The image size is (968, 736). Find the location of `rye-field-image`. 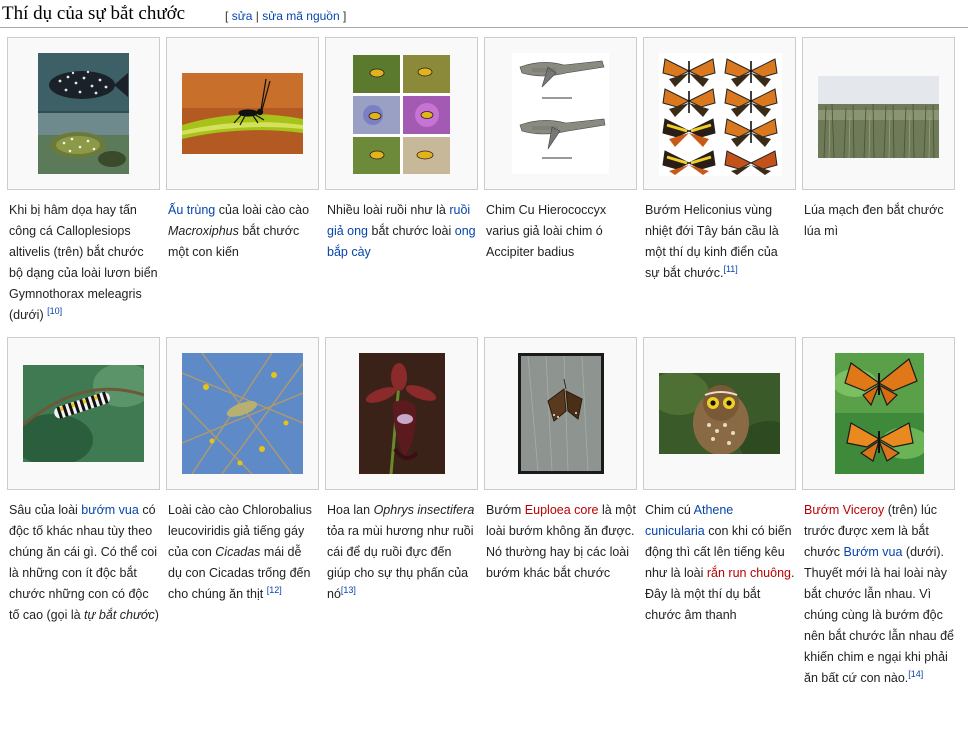

rye-field-image is located at coordinates (878, 117).